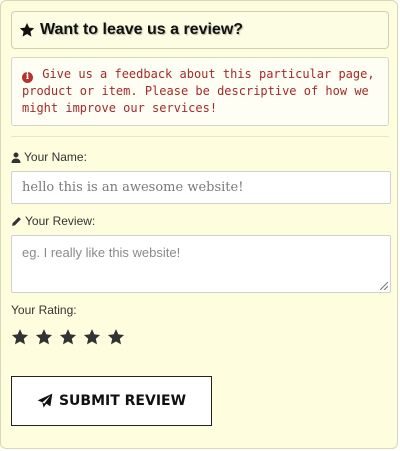 The height and width of the screenshot is (451, 400). I want to click on page-title: Want to leave us a review?, so click(142, 29).